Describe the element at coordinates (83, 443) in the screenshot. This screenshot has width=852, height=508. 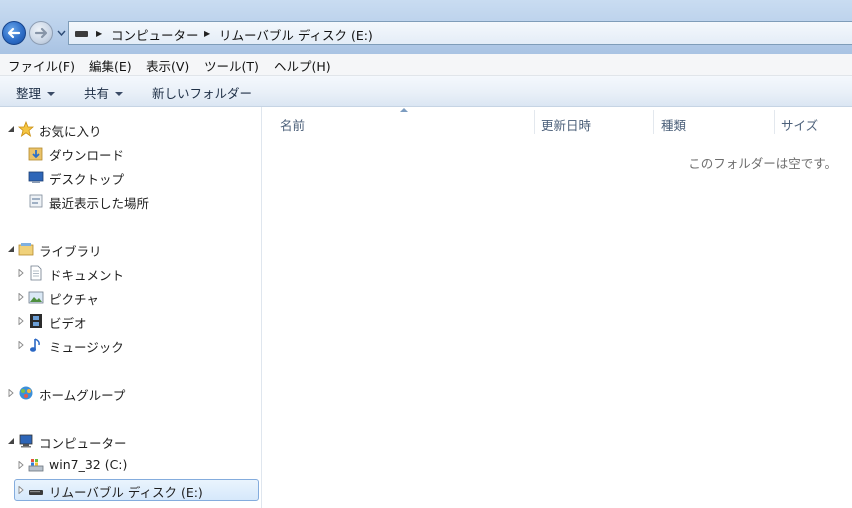
I see `nav-computer-label: コンピューター` at that location.